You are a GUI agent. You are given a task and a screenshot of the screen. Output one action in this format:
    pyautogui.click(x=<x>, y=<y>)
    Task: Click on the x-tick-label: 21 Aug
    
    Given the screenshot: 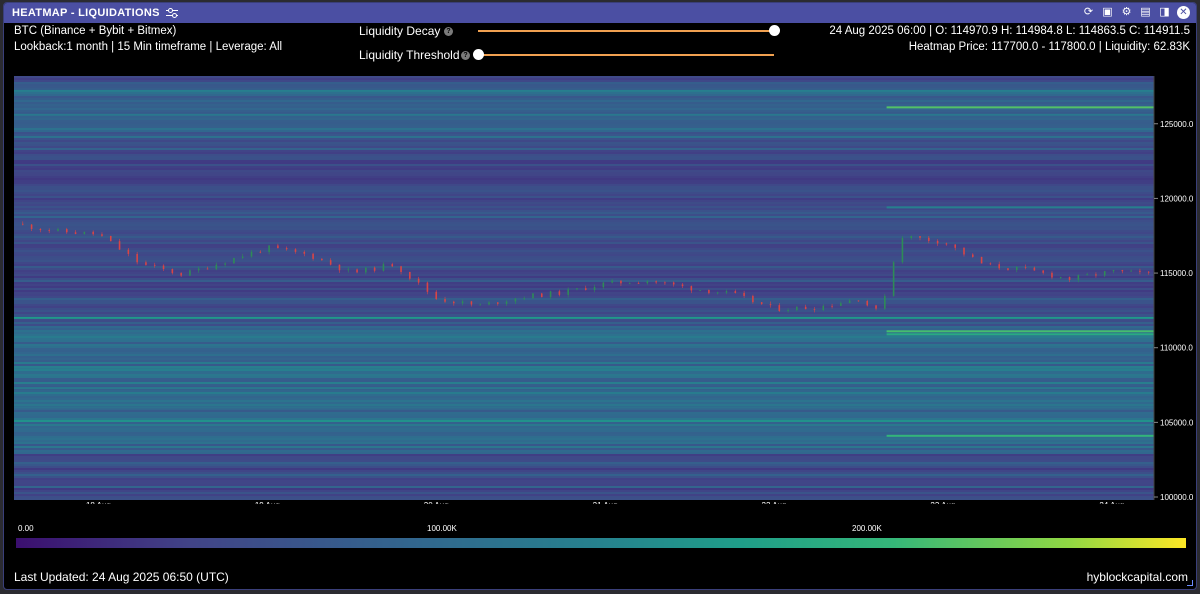 What is the action you would take?
    pyautogui.click(x=605, y=502)
    